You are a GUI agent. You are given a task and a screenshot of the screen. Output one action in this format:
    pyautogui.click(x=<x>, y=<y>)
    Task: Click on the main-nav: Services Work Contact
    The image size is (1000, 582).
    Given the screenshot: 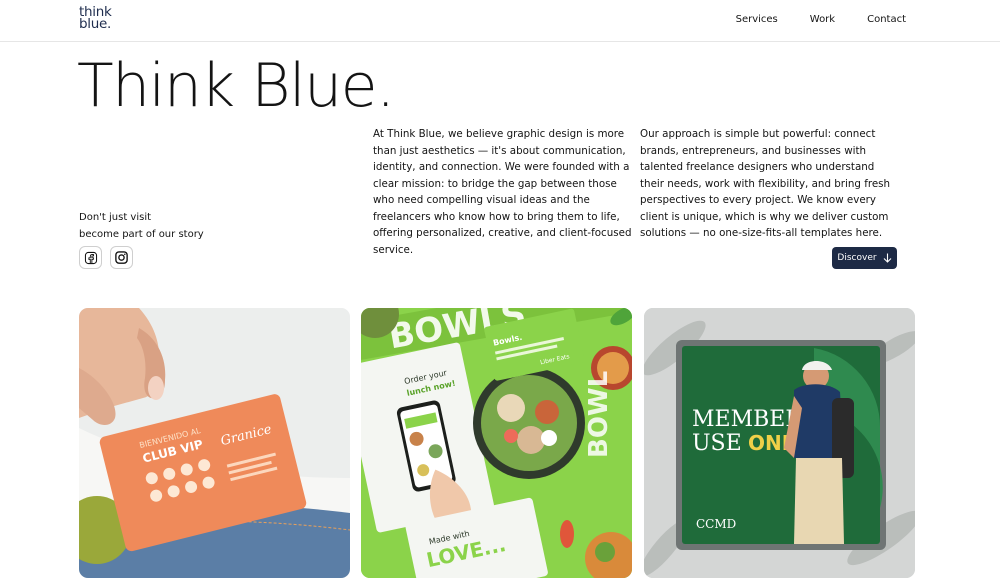 What is the action you would take?
    pyautogui.click(x=821, y=19)
    